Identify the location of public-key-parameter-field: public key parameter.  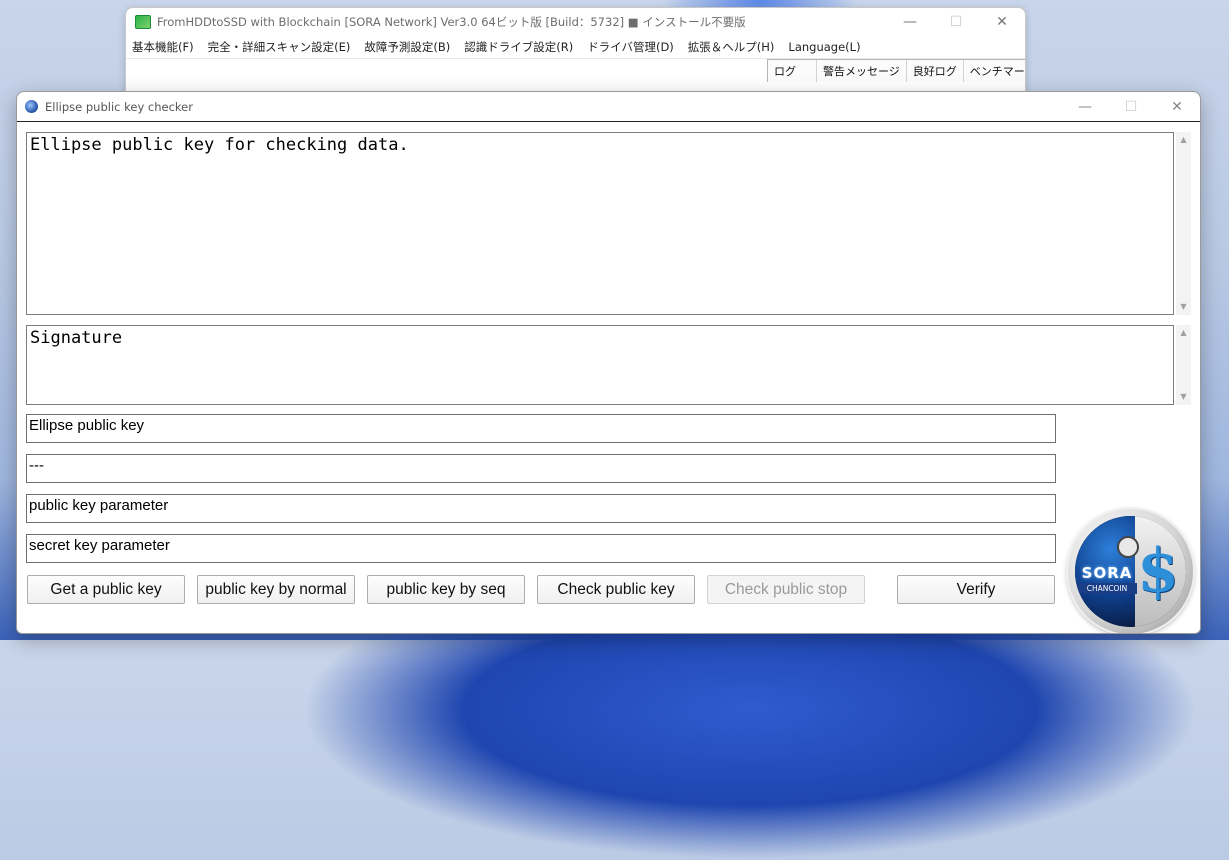
(541, 508).